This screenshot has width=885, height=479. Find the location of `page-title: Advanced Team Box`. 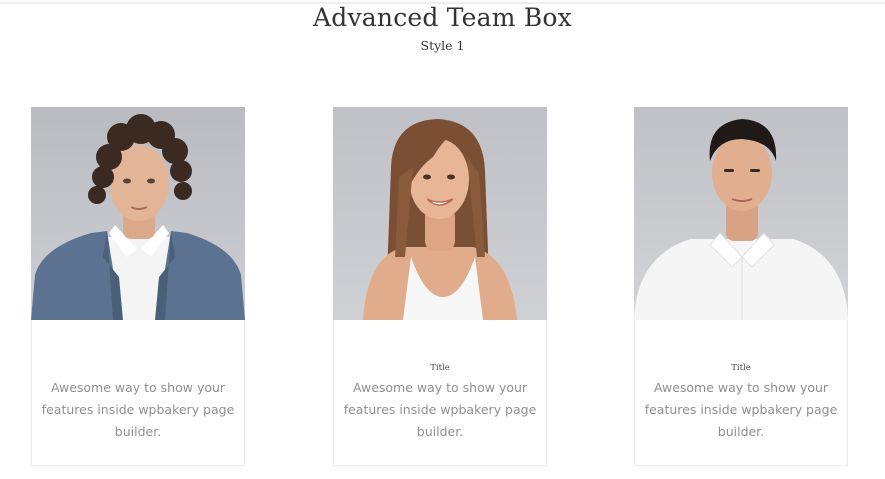

page-title: Advanced Team Box is located at coordinates (442, 17).